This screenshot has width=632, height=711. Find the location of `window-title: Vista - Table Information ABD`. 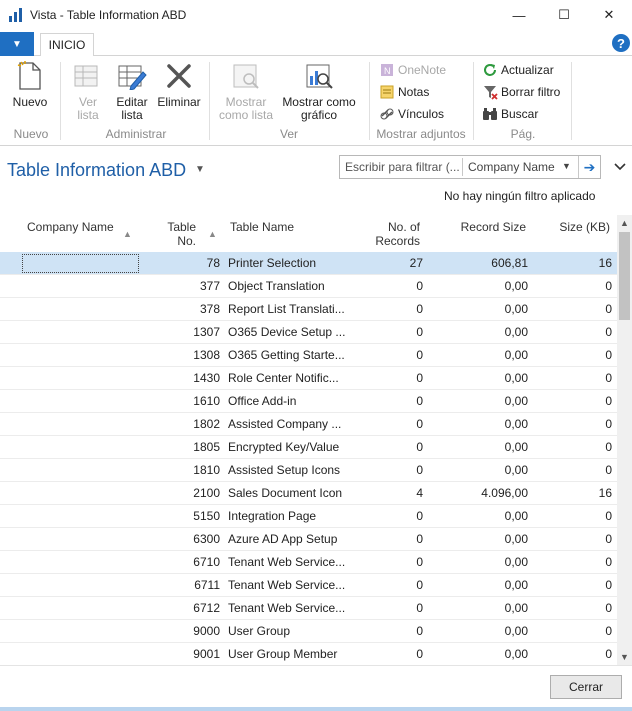

window-title: Vista - Table Information ABD is located at coordinates (108, 15).